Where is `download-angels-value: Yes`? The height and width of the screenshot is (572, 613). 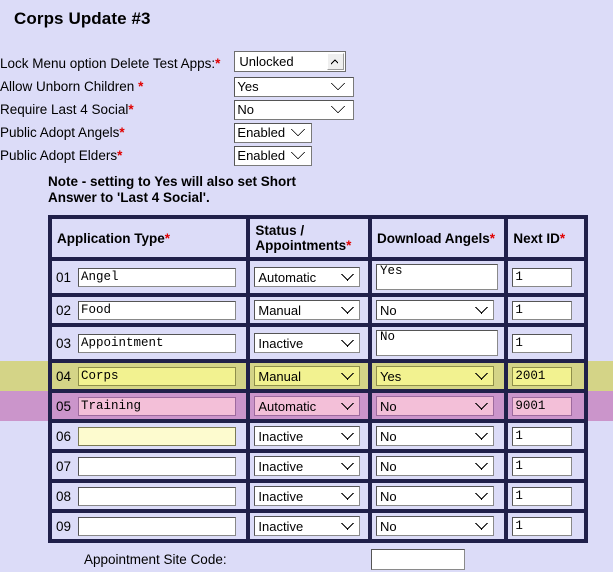
download-angels-value: Yes is located at coordinates (437, 277).